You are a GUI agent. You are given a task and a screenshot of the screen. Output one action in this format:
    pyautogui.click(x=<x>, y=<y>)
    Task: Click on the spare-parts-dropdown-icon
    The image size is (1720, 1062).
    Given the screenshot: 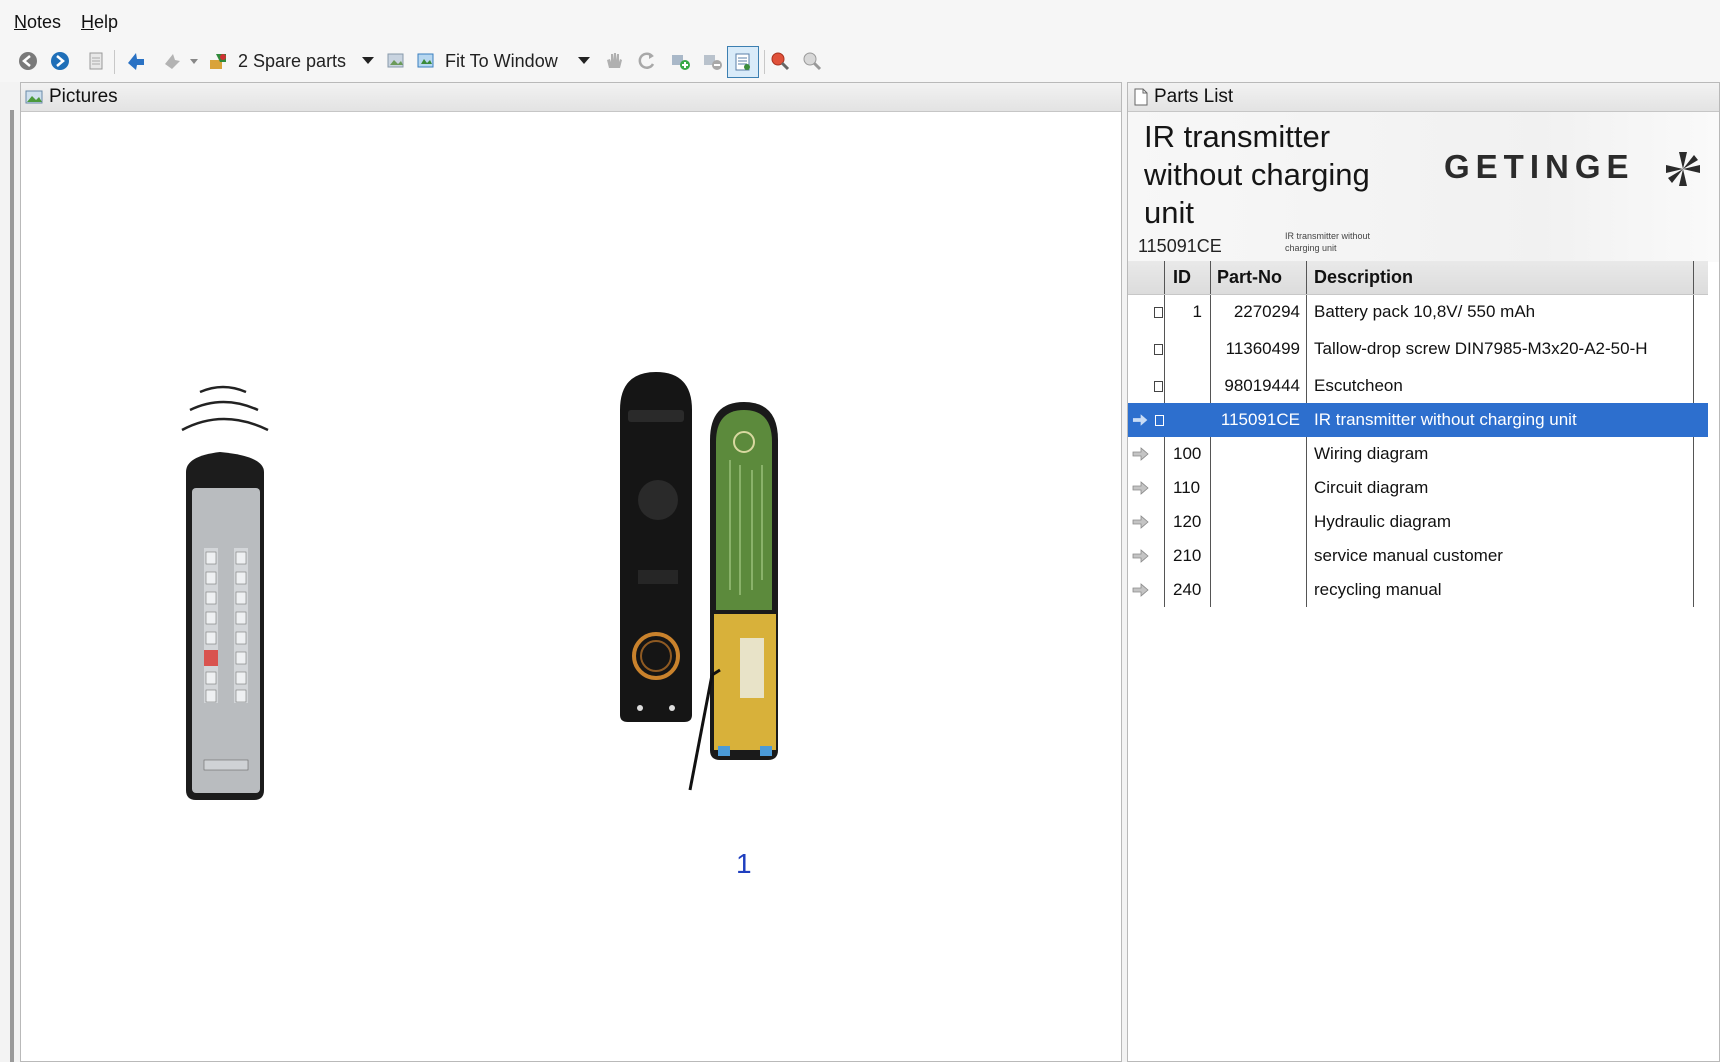 What is the action you would take?
    pyautogui.click(x=368, y=60)
    